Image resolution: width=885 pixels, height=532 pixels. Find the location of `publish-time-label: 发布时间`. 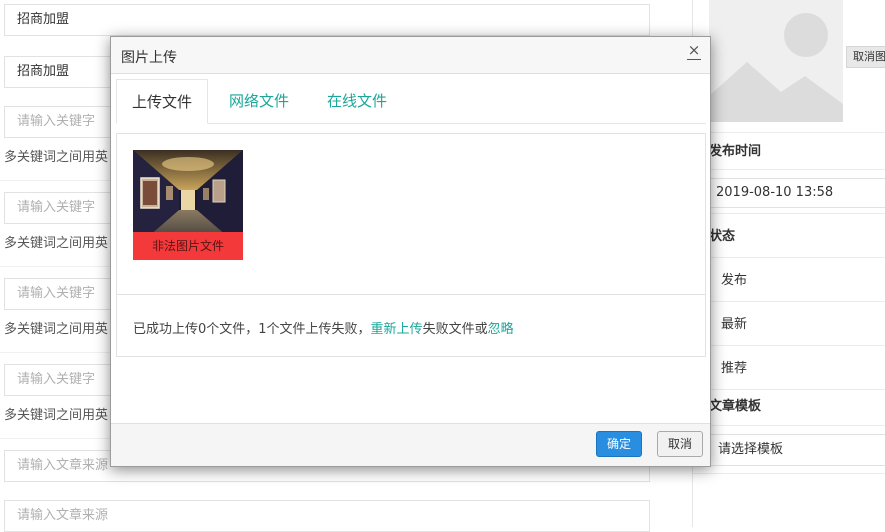

publish-time-label: 发布时间 is located at coordinates (789, 151).